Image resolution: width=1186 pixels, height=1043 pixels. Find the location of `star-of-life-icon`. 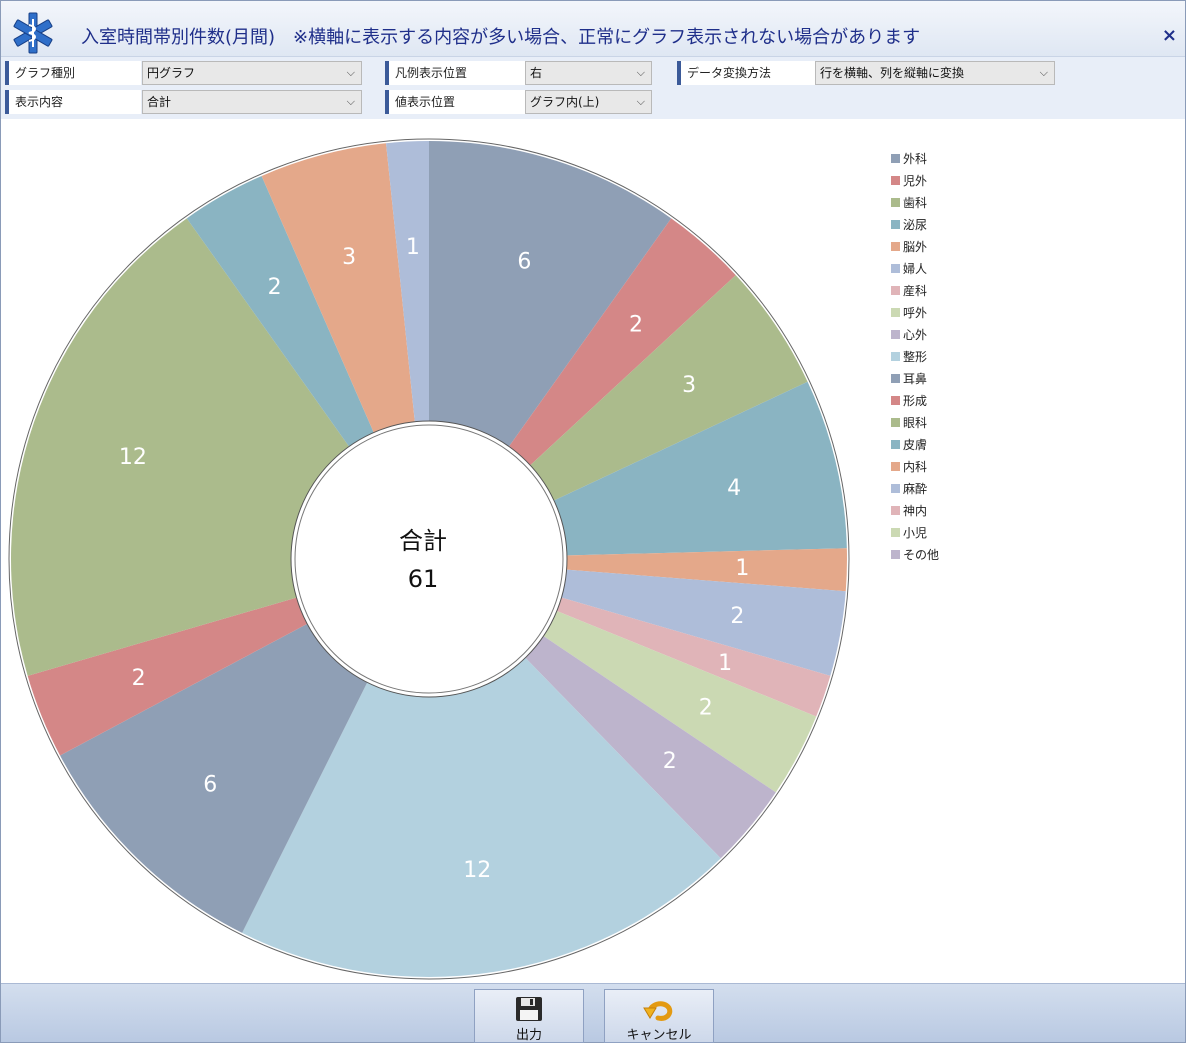

star-of-life-icon is located at coordinates (33, 33).